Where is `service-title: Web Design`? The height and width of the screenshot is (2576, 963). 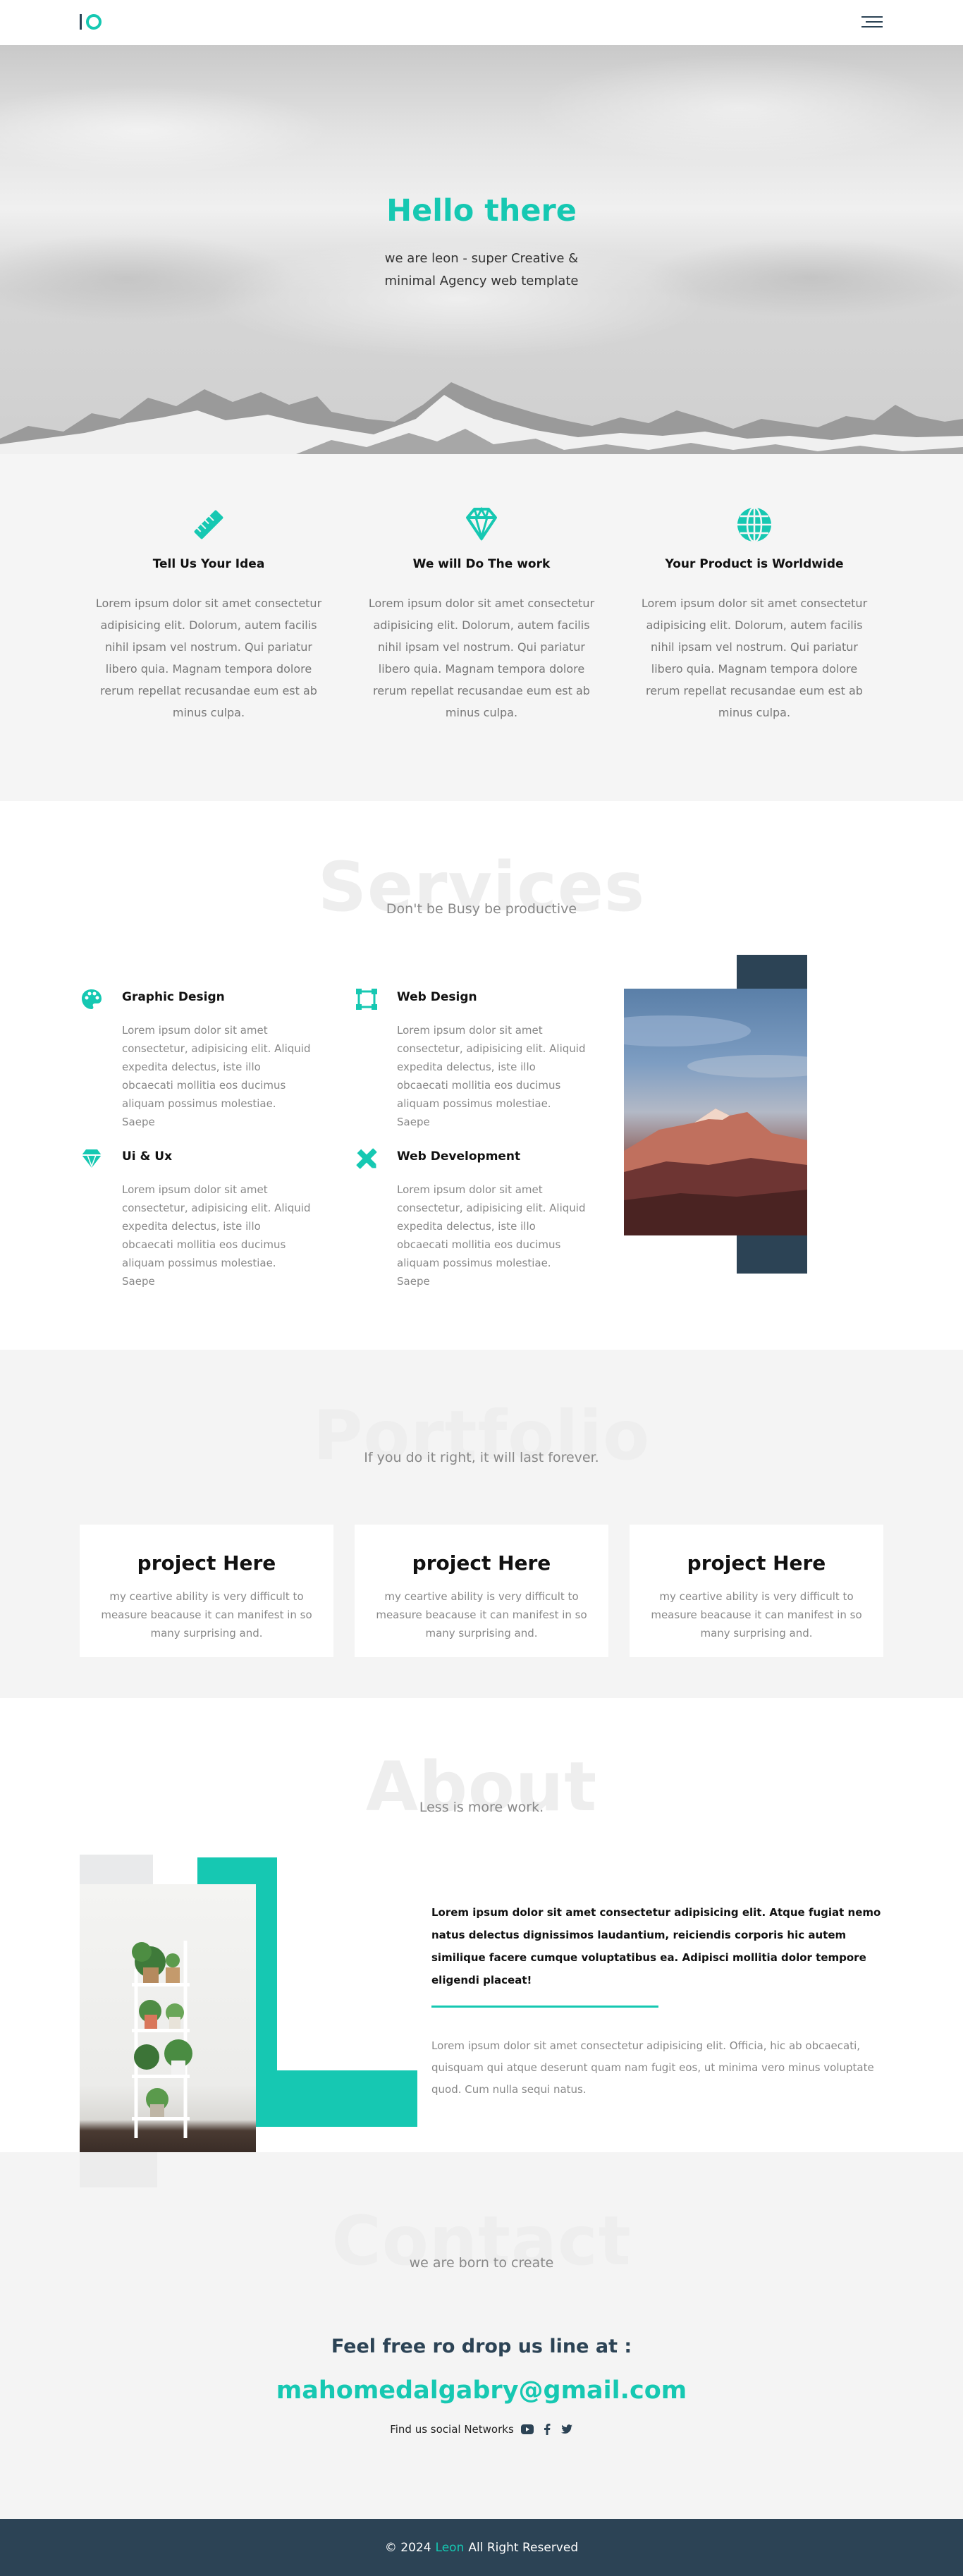 service-title: Web Design is located at coordinates (437, 997).